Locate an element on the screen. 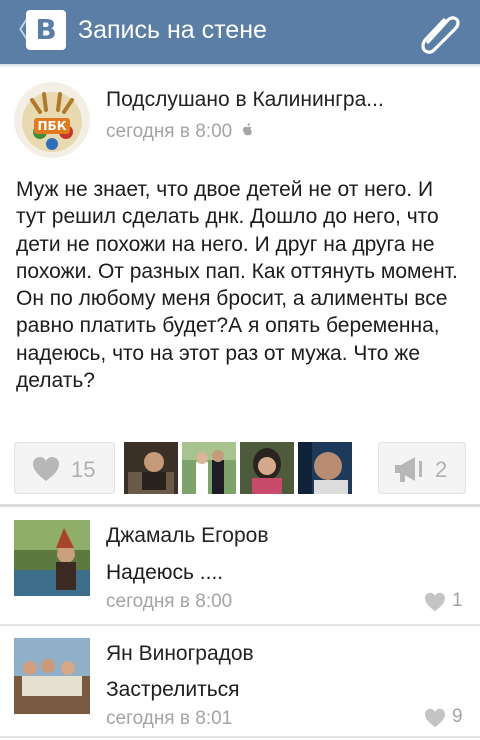 The height and width of the screenshot is (740, 480). comment-like-button: 9 is located at coordinates (445, 718).